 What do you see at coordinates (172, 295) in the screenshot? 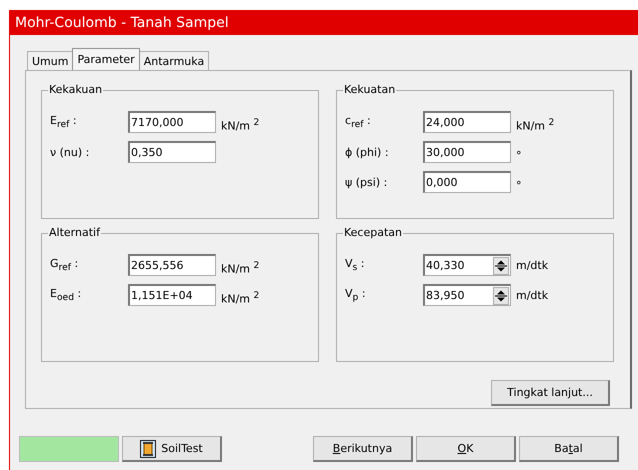
I see `input-field: 1,151E+04` at bounding box center [172, 295].